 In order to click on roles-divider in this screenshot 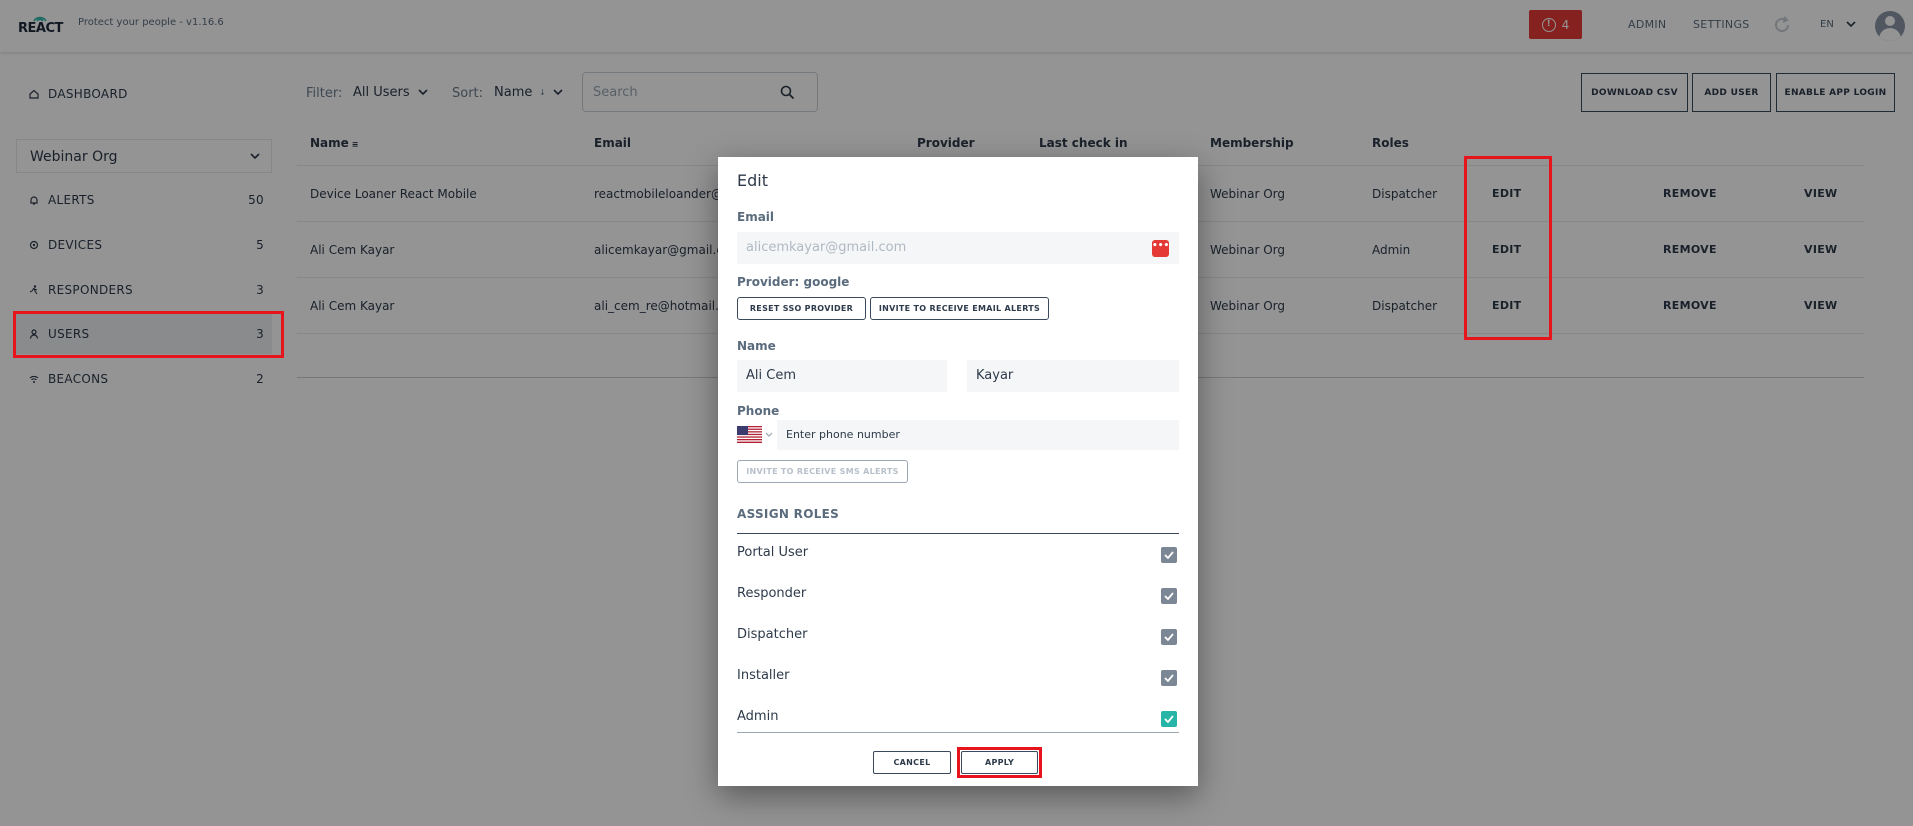, I will do `click(958, 533)`.